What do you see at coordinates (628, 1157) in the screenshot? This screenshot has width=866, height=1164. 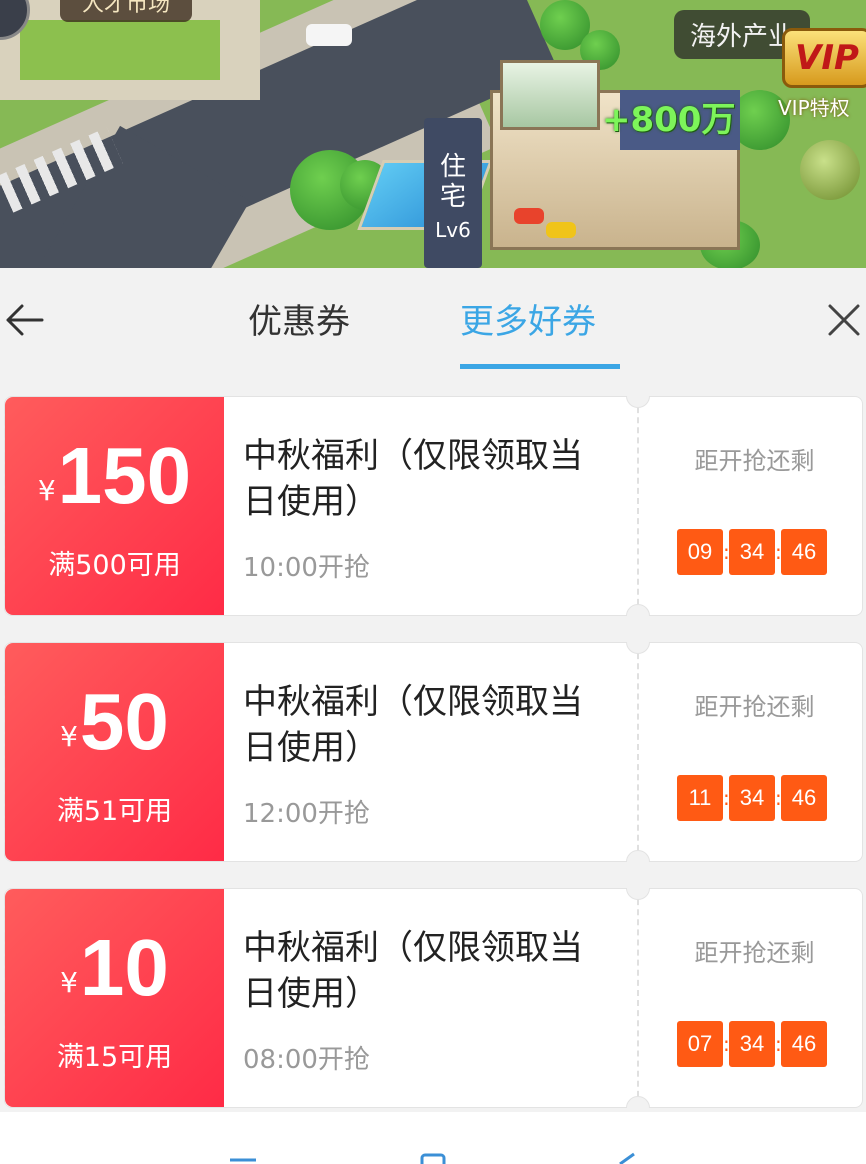 I see `back-nav-icon` at bounding box center [628, 1157].